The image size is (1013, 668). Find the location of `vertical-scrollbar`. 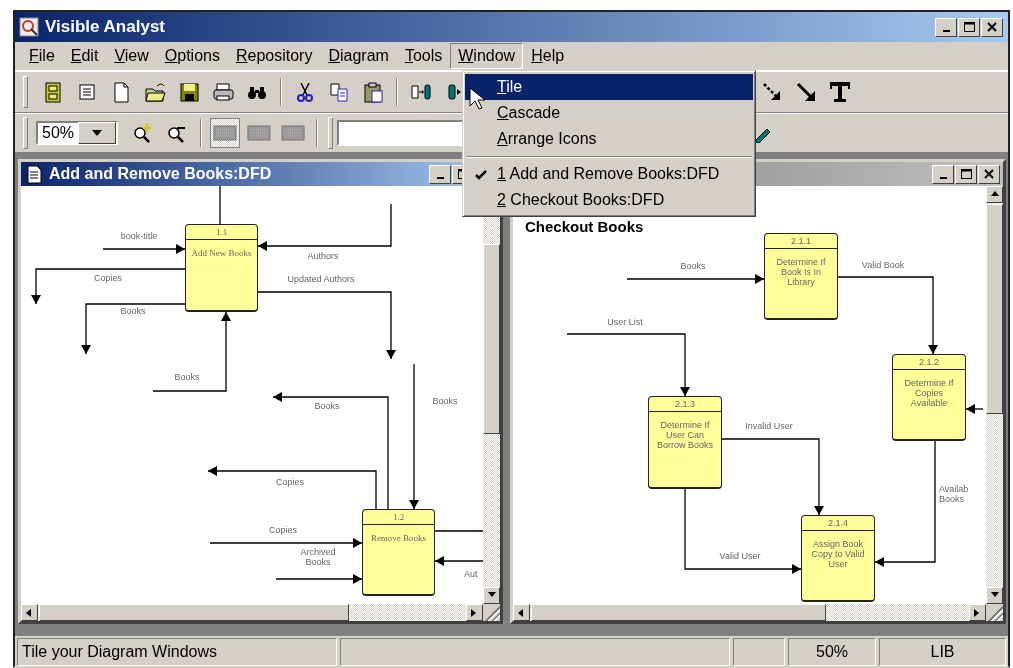

vertical-scrollbar is located at coordinates (994, 395).